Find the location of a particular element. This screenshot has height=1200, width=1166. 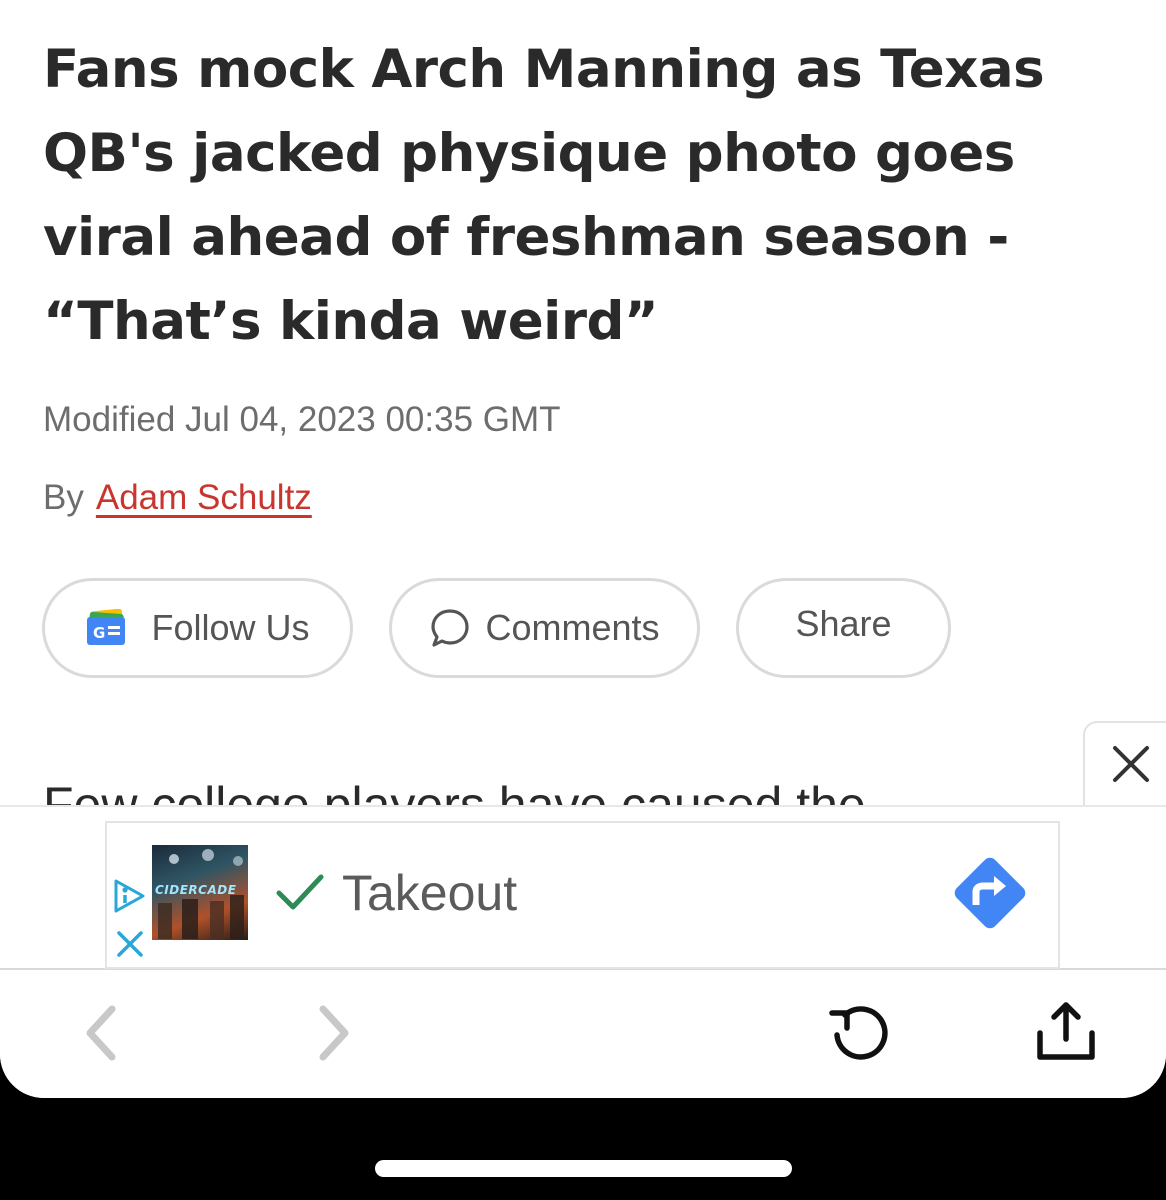

reload-button is located at coordinates (860, 1035).